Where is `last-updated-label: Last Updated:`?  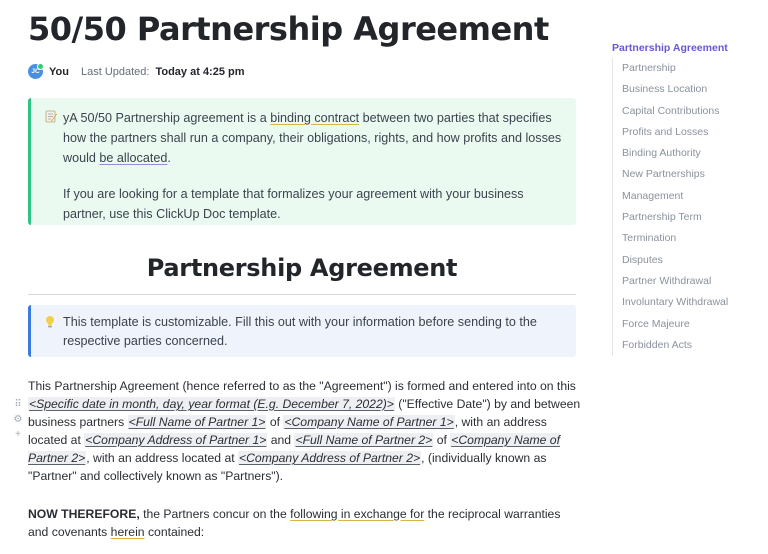 last-updated-label: Last Updated: is located at coordinates (115, 71).